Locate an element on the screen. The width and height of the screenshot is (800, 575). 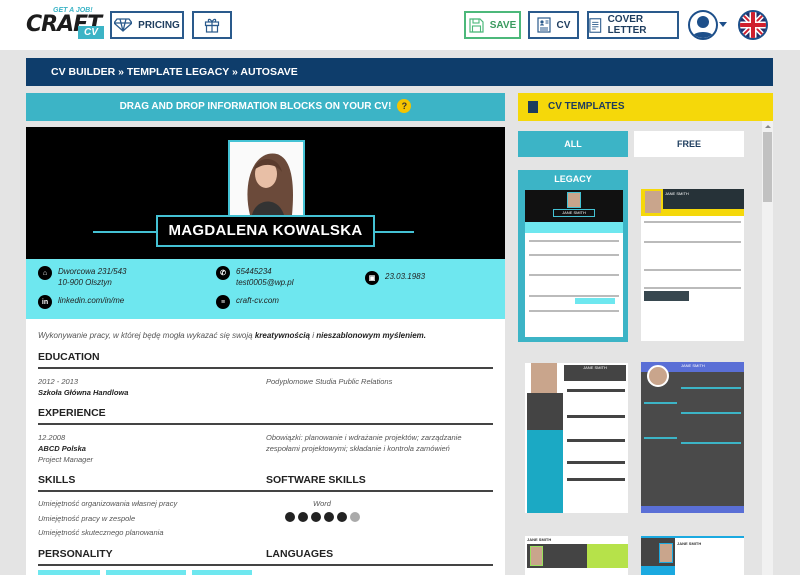
save-button: SAVE is located at coordinates (492, 25).